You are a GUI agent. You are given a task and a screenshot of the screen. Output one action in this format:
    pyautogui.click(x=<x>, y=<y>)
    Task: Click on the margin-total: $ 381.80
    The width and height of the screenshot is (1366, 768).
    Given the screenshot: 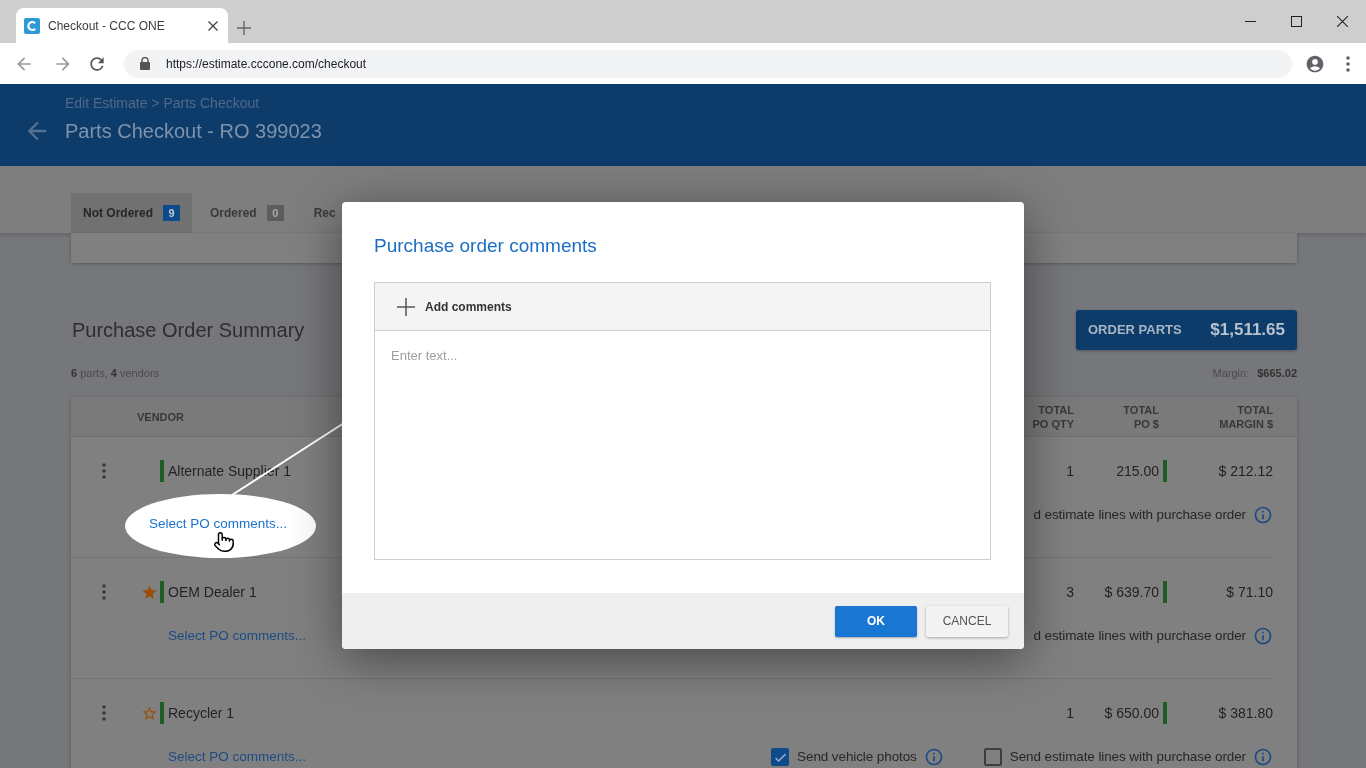 What is the action you would take?
    pyautogui.click(x=1245, y=713)
    